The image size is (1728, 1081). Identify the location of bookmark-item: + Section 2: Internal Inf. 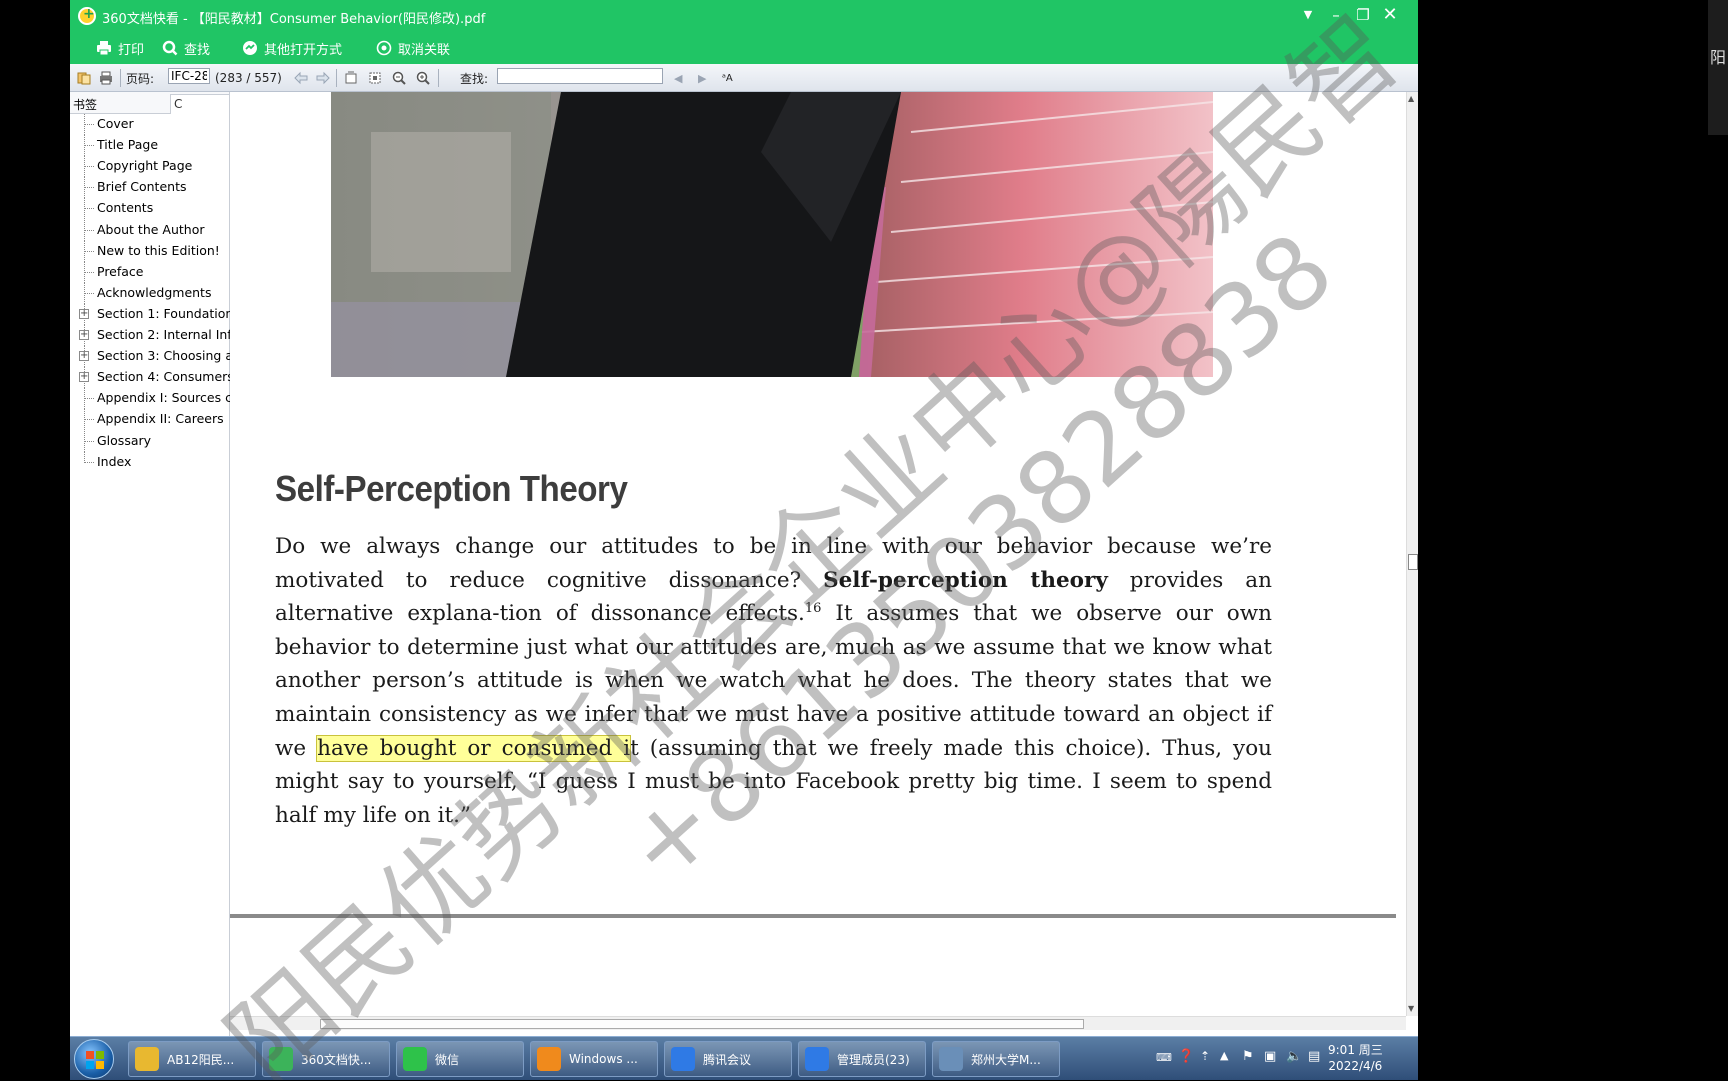
(150, 335).